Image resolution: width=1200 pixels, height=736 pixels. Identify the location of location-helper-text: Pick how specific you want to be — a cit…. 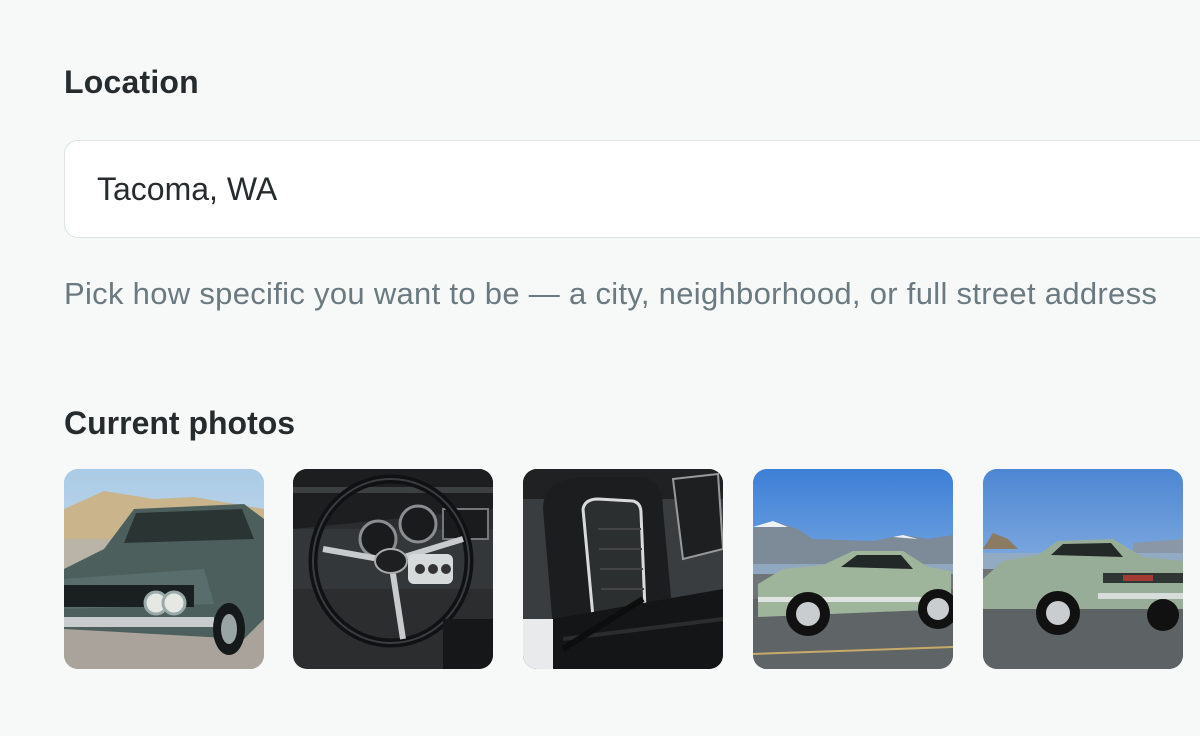
(611, 293).